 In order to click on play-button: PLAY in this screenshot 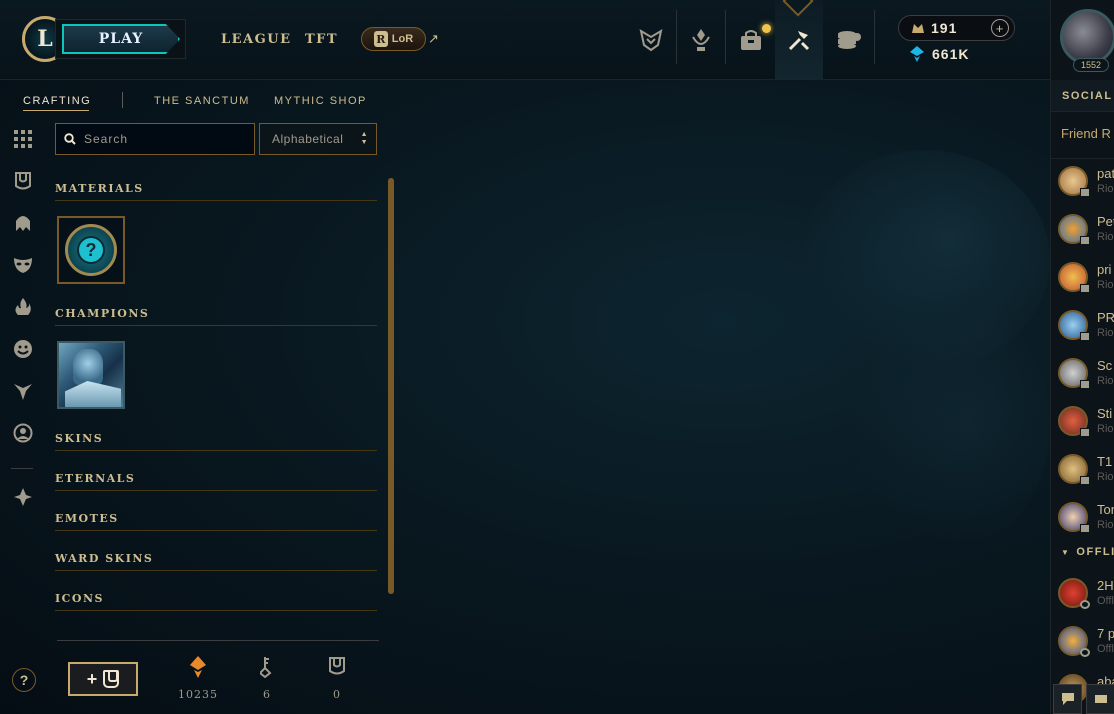, I will do `click(121, 39)`.